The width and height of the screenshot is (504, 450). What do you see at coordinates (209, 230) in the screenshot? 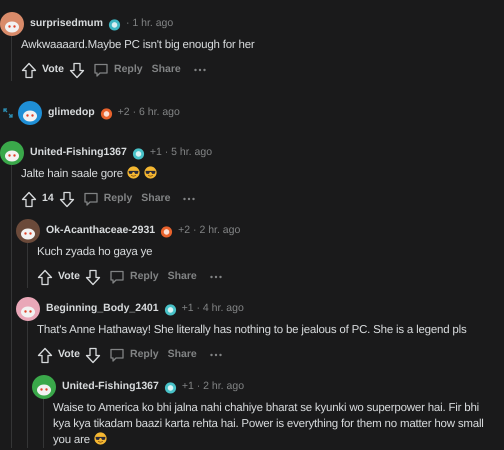
I see `comment-meta: +2 · 2 hr. ago` at bounding box center [209, 230].